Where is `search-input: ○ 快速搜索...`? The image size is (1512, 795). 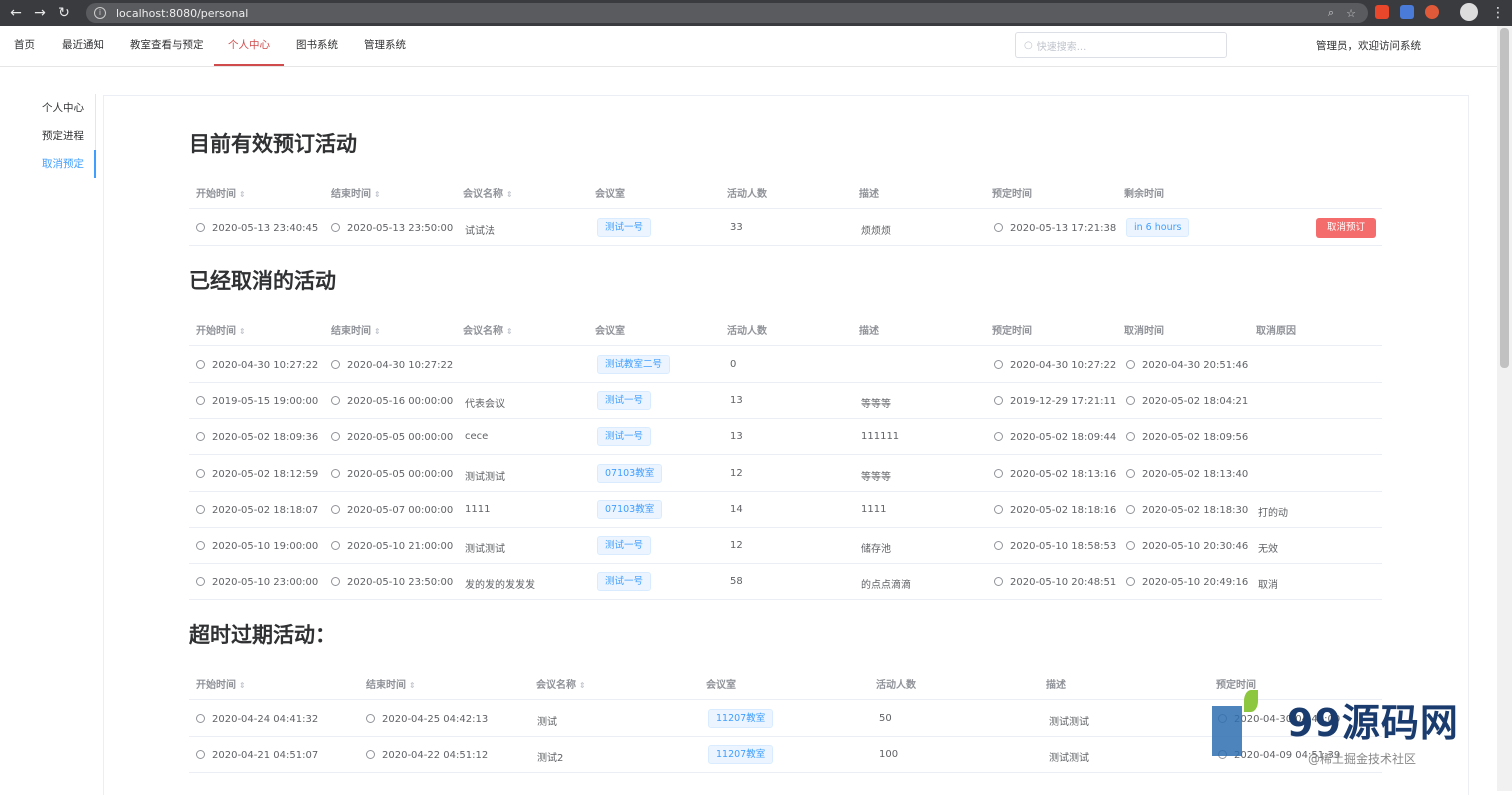 search-input: ○ 快速搜索... is located at coordinates (1121, 45).